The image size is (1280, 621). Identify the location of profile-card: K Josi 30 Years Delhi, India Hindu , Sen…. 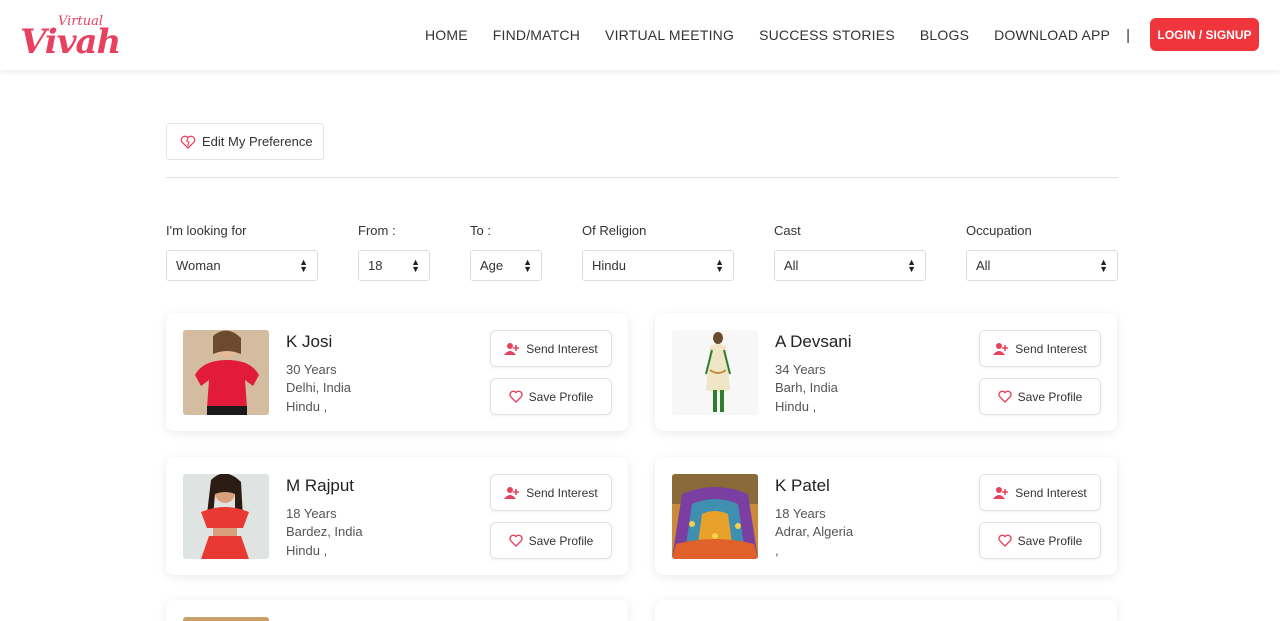
(397, 372).